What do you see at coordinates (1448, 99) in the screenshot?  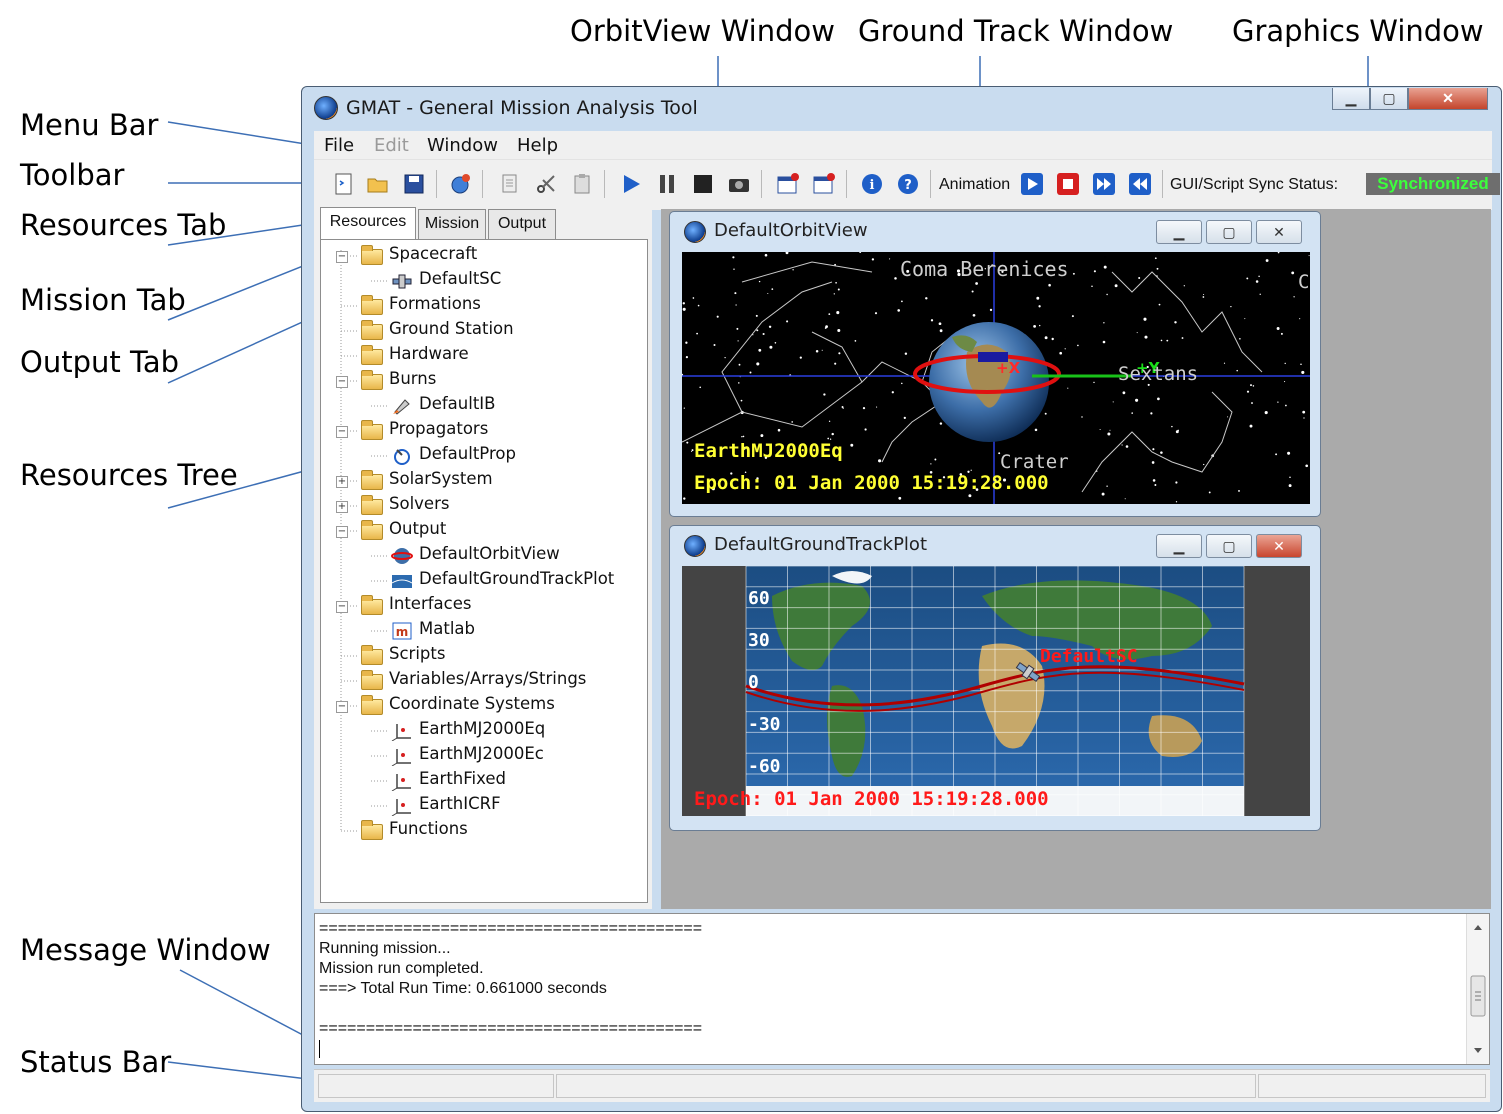 I see `window-close-button: ✕` at bounding box center [1448, 99].